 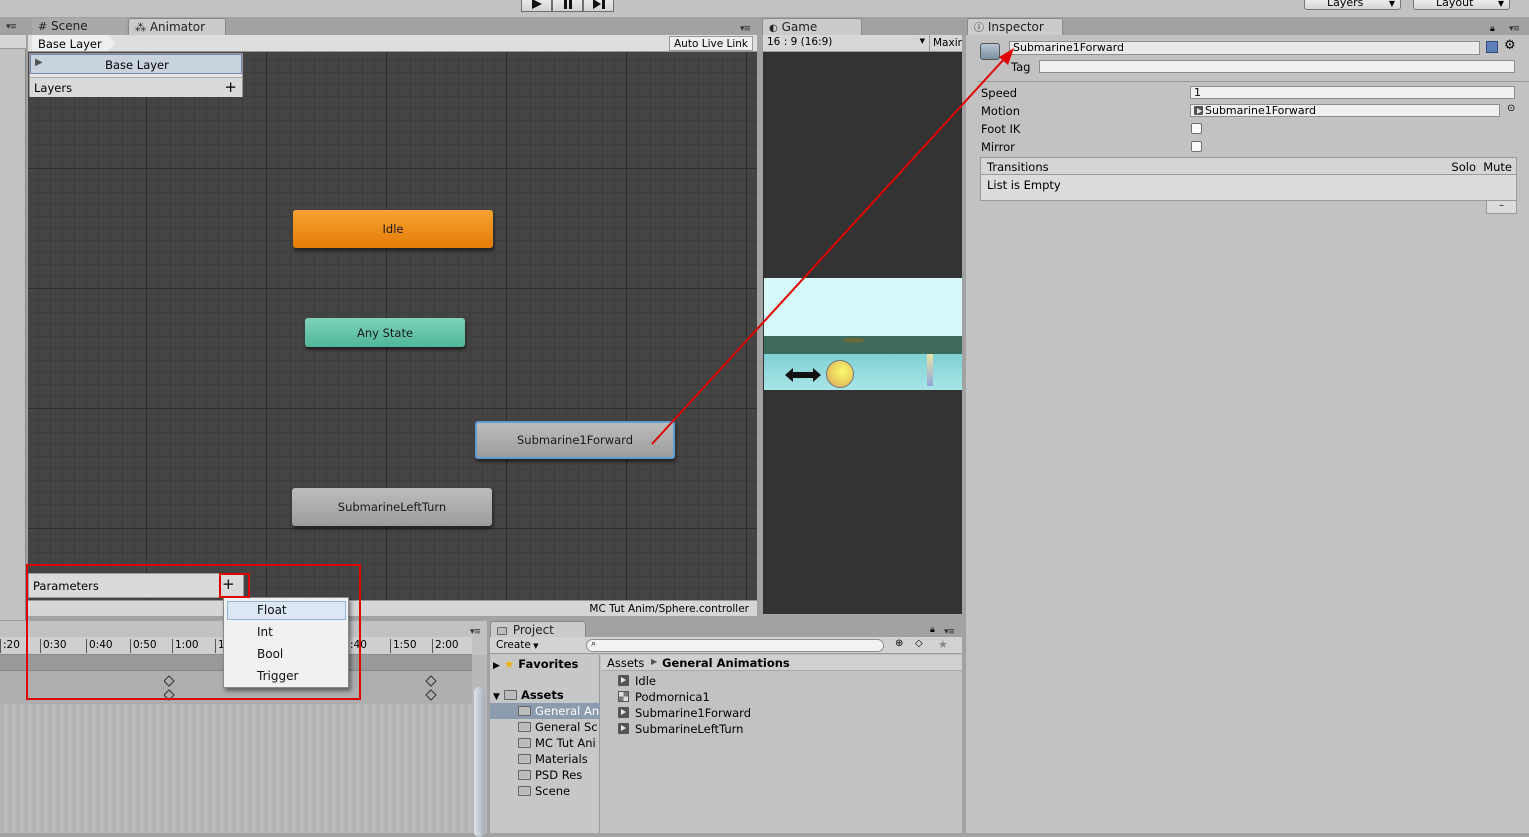 I want to click on folder-label: General Sc, so click(x=566, y=727).